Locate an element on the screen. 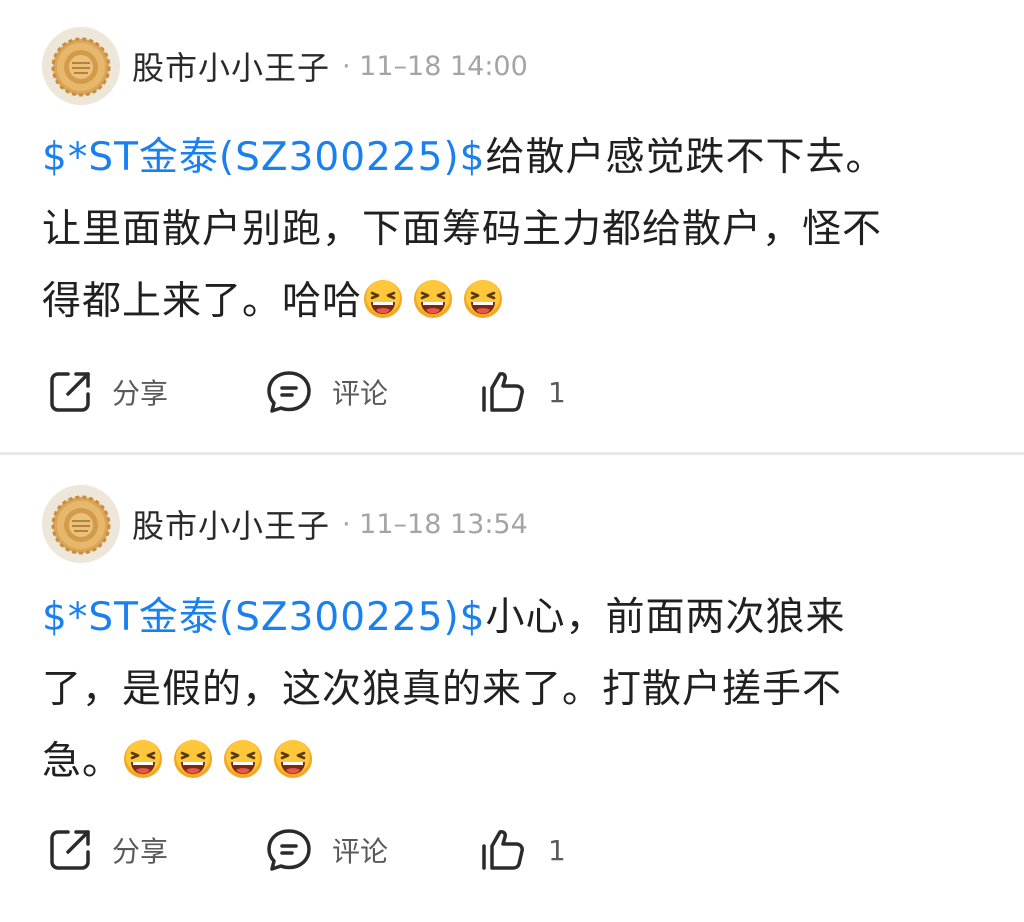 This screenshot has width=1024, height=922. post-text-line: 得都上来了。哈哈 is located at coordinates (202, 301).